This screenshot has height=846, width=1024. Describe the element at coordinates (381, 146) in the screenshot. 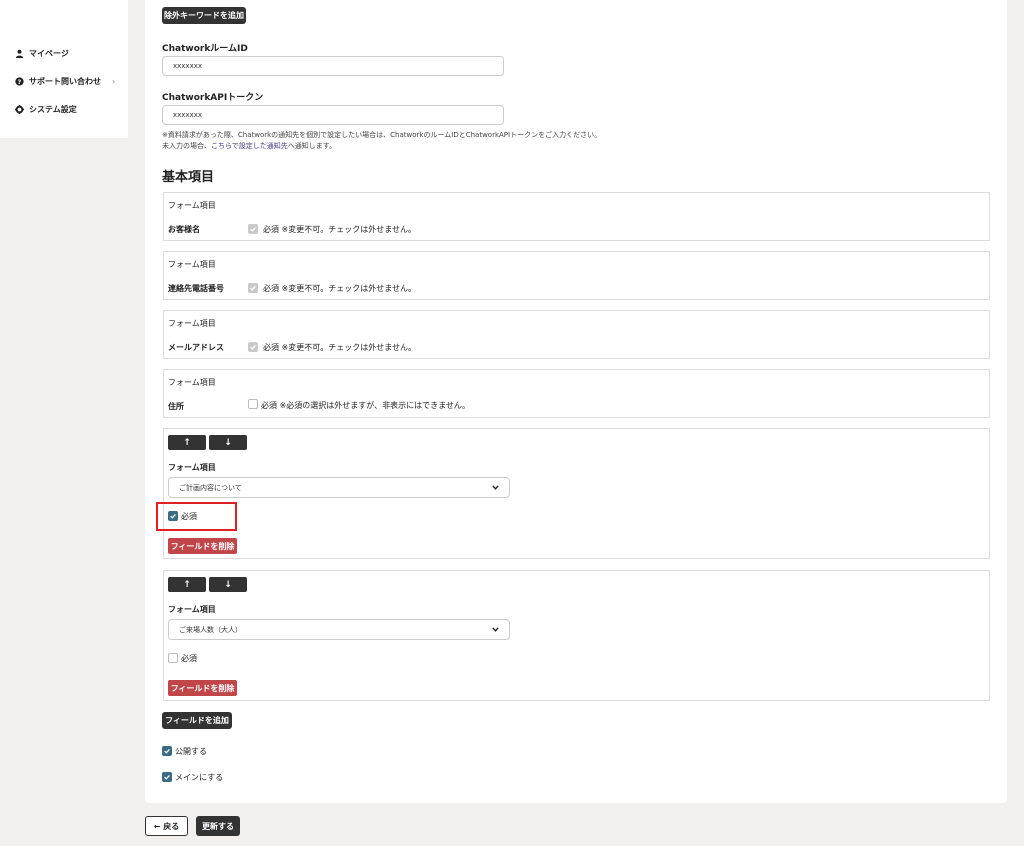

I see `note-line-2: 未入力の場合、こちらで設定した通知先へ通知します。` at that location.